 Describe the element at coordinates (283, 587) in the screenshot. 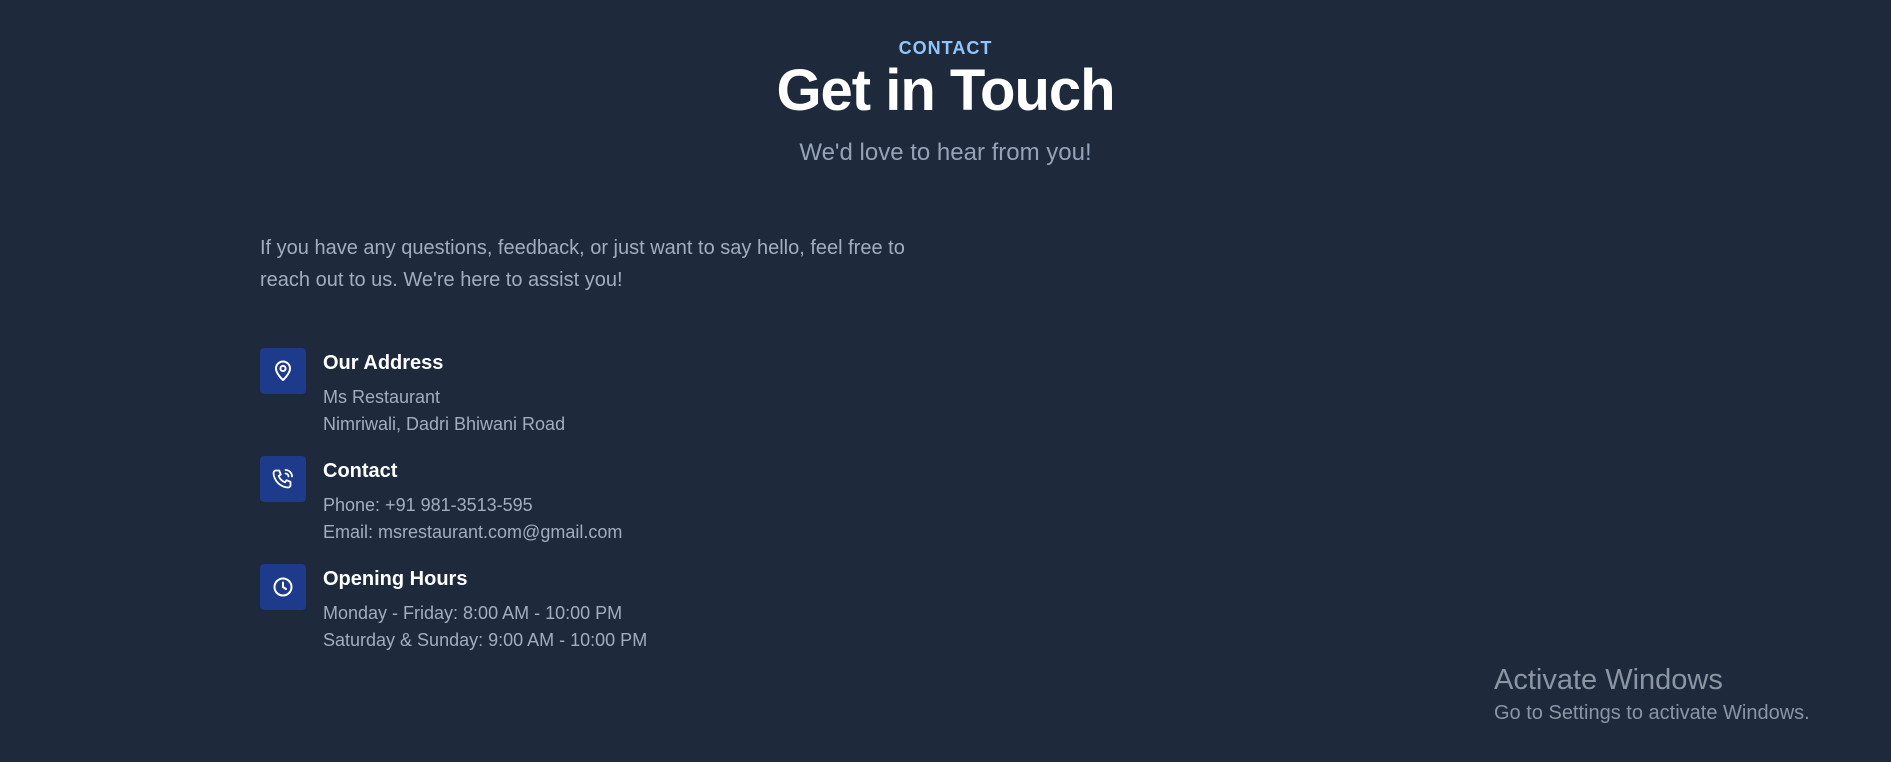

I see `clock-icon` at that location.